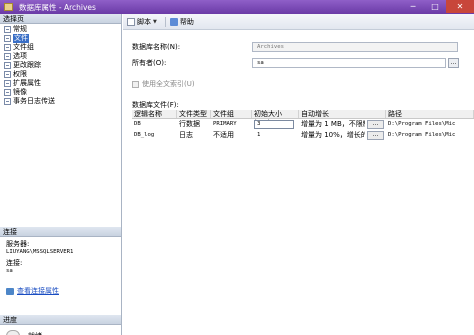 This screenshot has height=335, width=474. I want to click on cell-filegroup: PRIMARY, so click(225, 124).